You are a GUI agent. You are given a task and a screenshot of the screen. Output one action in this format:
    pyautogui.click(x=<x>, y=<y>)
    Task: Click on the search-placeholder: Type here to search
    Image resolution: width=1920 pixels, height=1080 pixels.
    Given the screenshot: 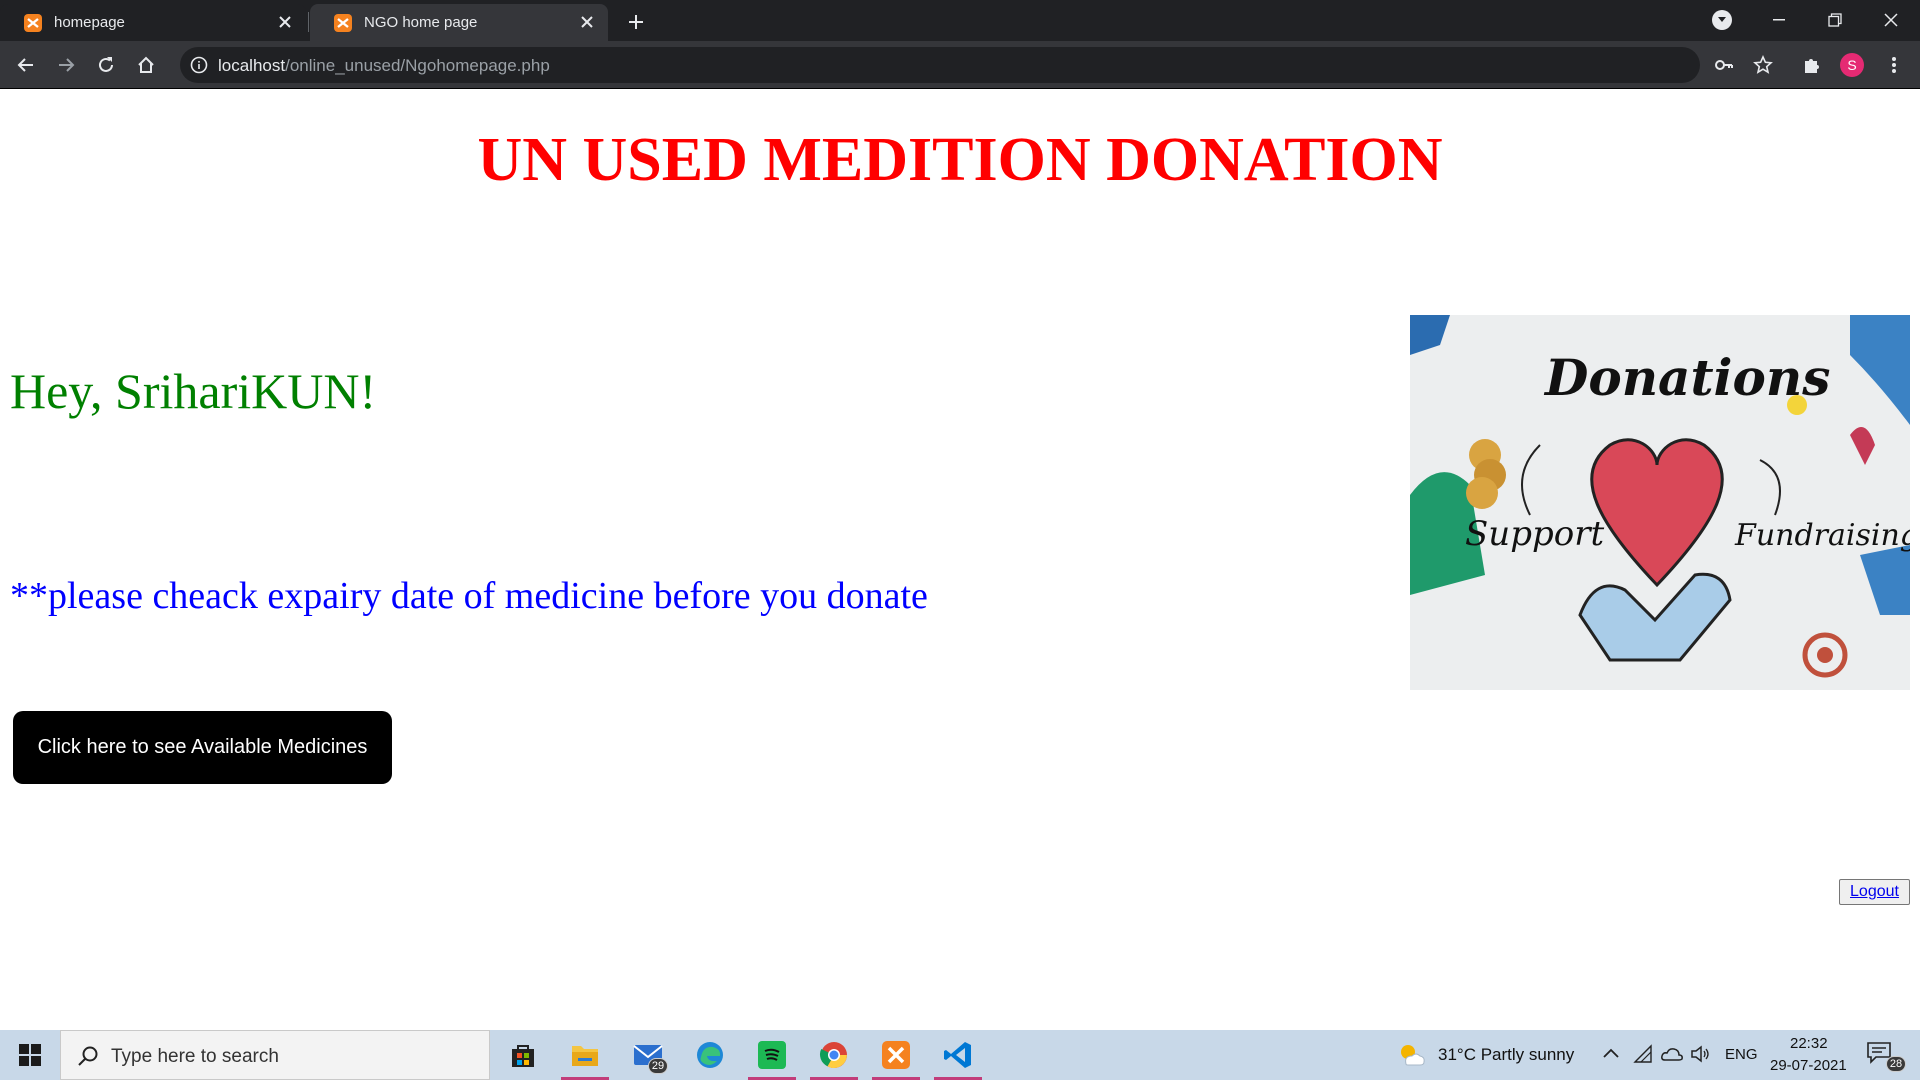 What is the action you would take?
    pyautogui.click(x=195, y=1056)
    